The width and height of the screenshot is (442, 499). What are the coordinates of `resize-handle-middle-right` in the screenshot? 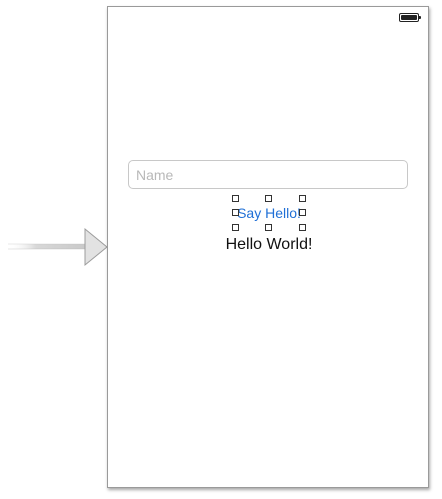 It's located at (302, 212).